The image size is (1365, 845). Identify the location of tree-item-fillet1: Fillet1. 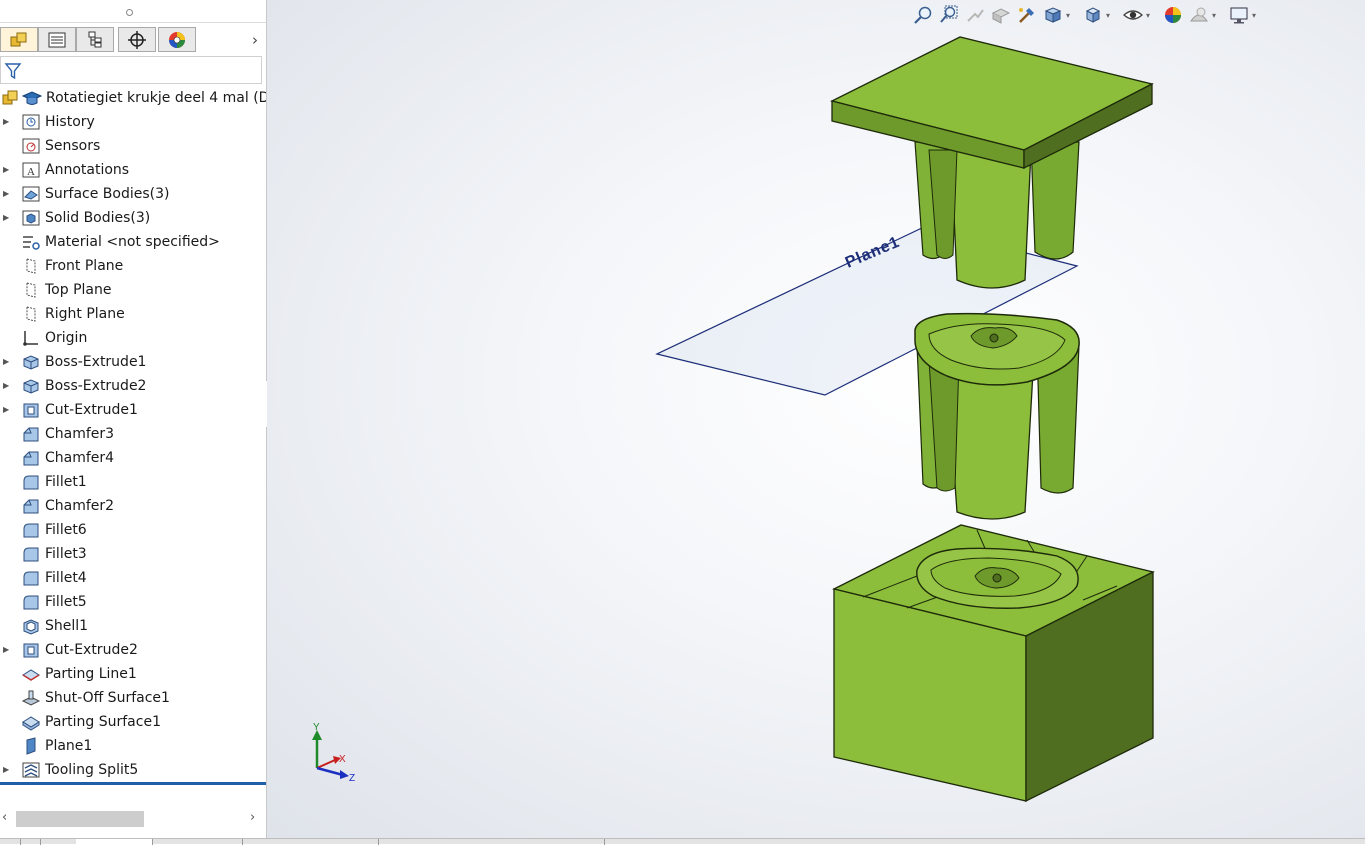
(133, 482).